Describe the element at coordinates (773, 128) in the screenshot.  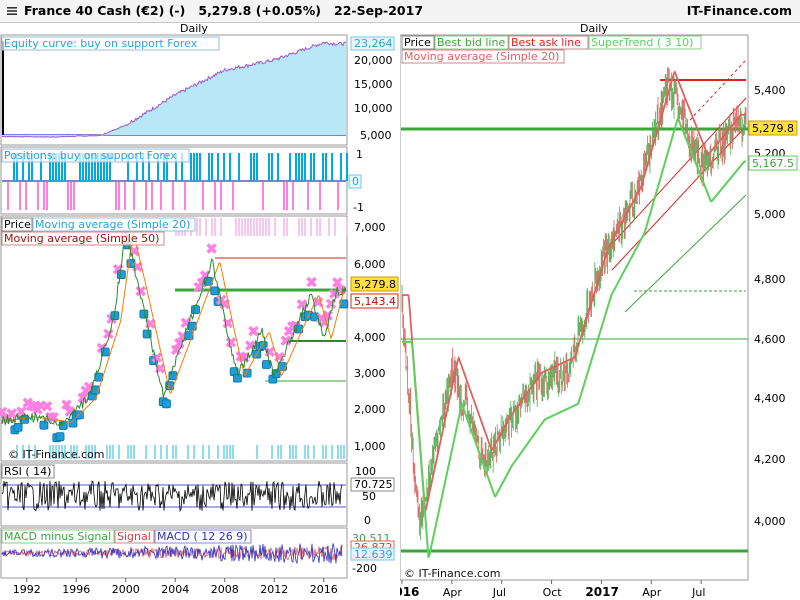
I see `rt-last-price: 5,279.8` at that location.